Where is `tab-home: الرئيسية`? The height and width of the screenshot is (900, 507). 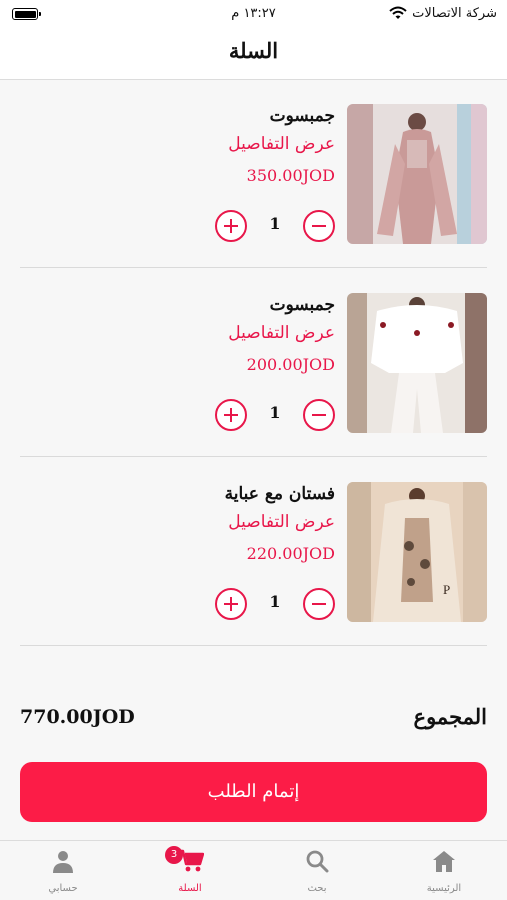
tab-home: الرئيسية is located at coordinates (444, 870).